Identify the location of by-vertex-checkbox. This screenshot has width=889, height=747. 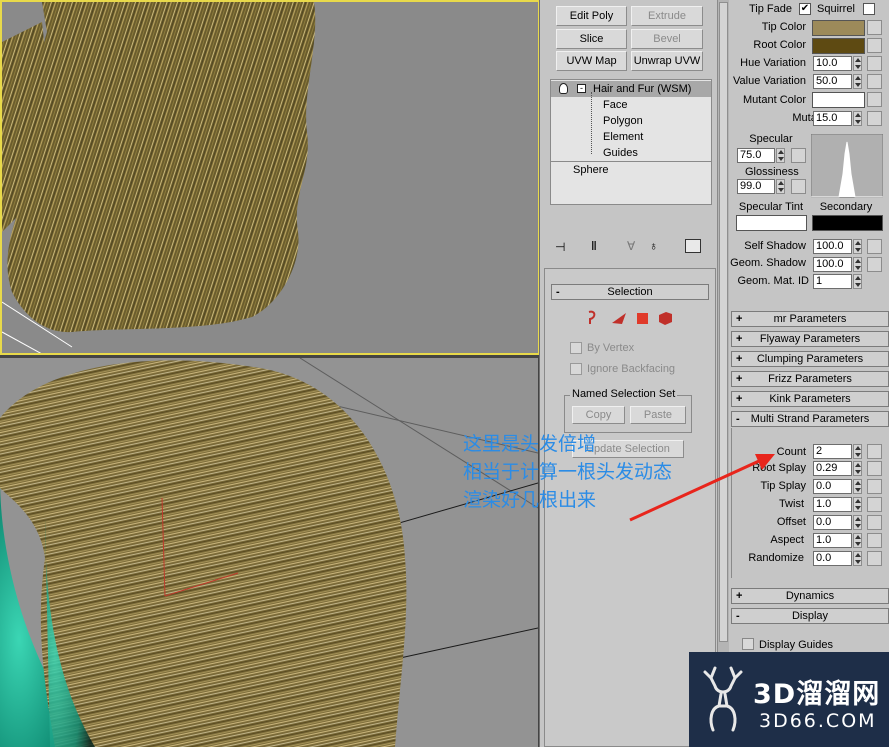
(576, 348).